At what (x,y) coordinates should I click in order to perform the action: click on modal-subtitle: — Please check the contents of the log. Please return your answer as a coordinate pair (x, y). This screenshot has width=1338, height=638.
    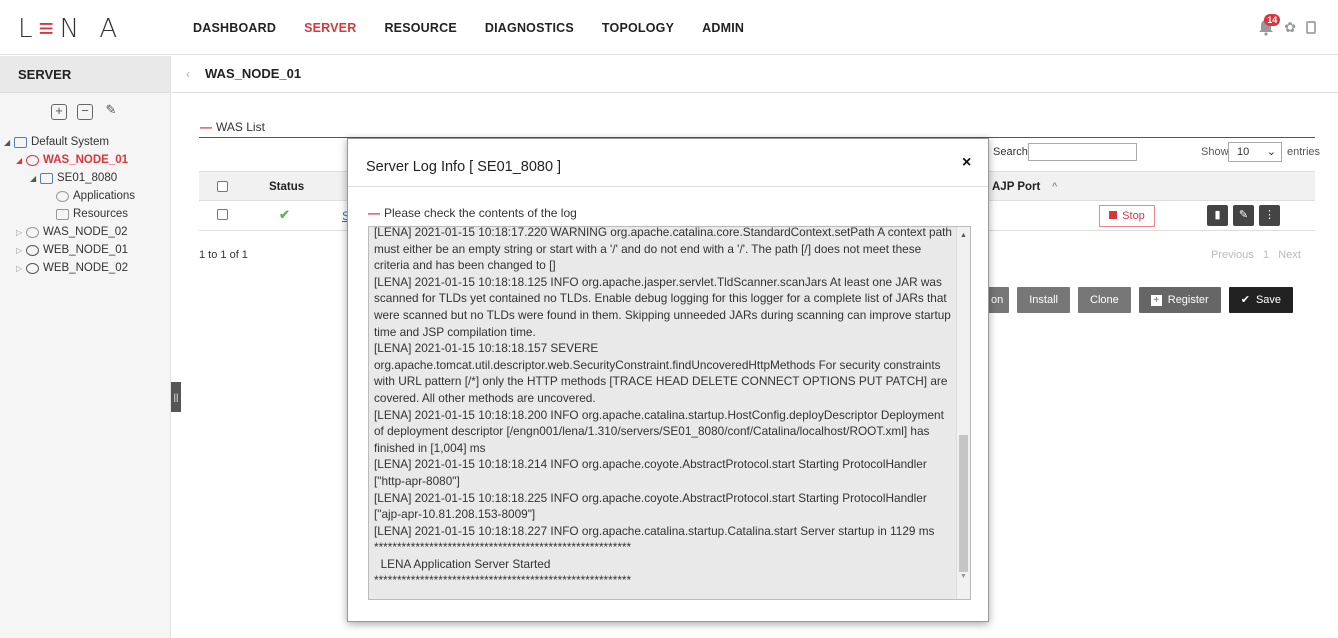
    Looking at the image, I should click on (472, 213).